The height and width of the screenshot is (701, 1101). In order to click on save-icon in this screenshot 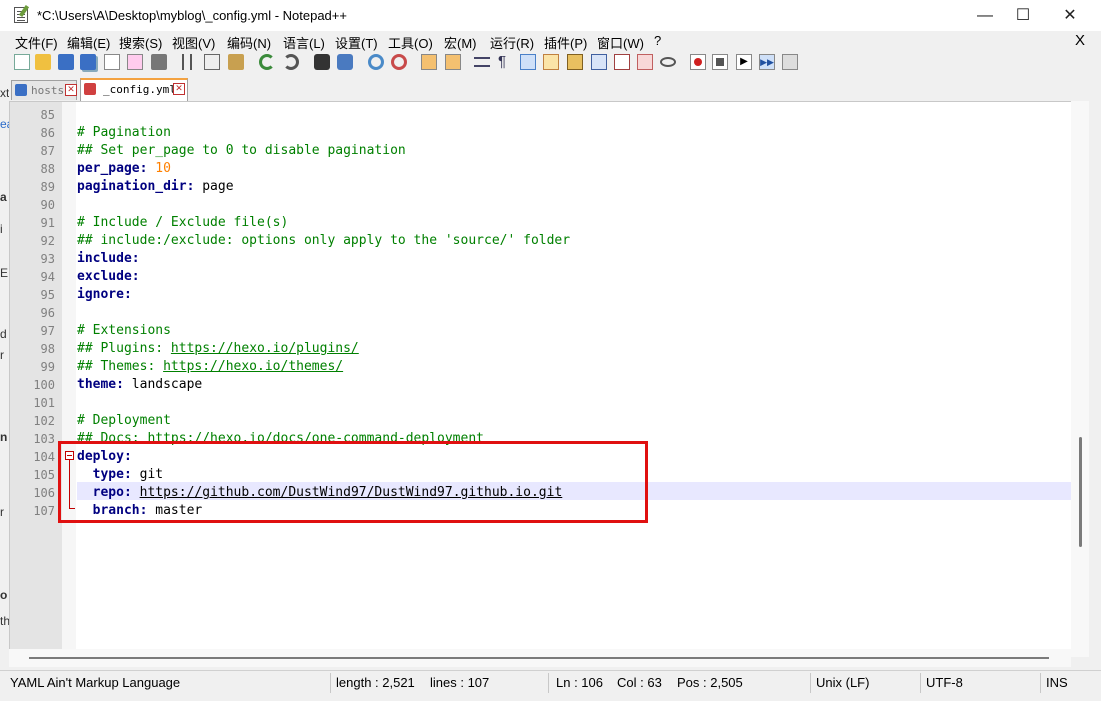, I will do `click(66, 62)`.